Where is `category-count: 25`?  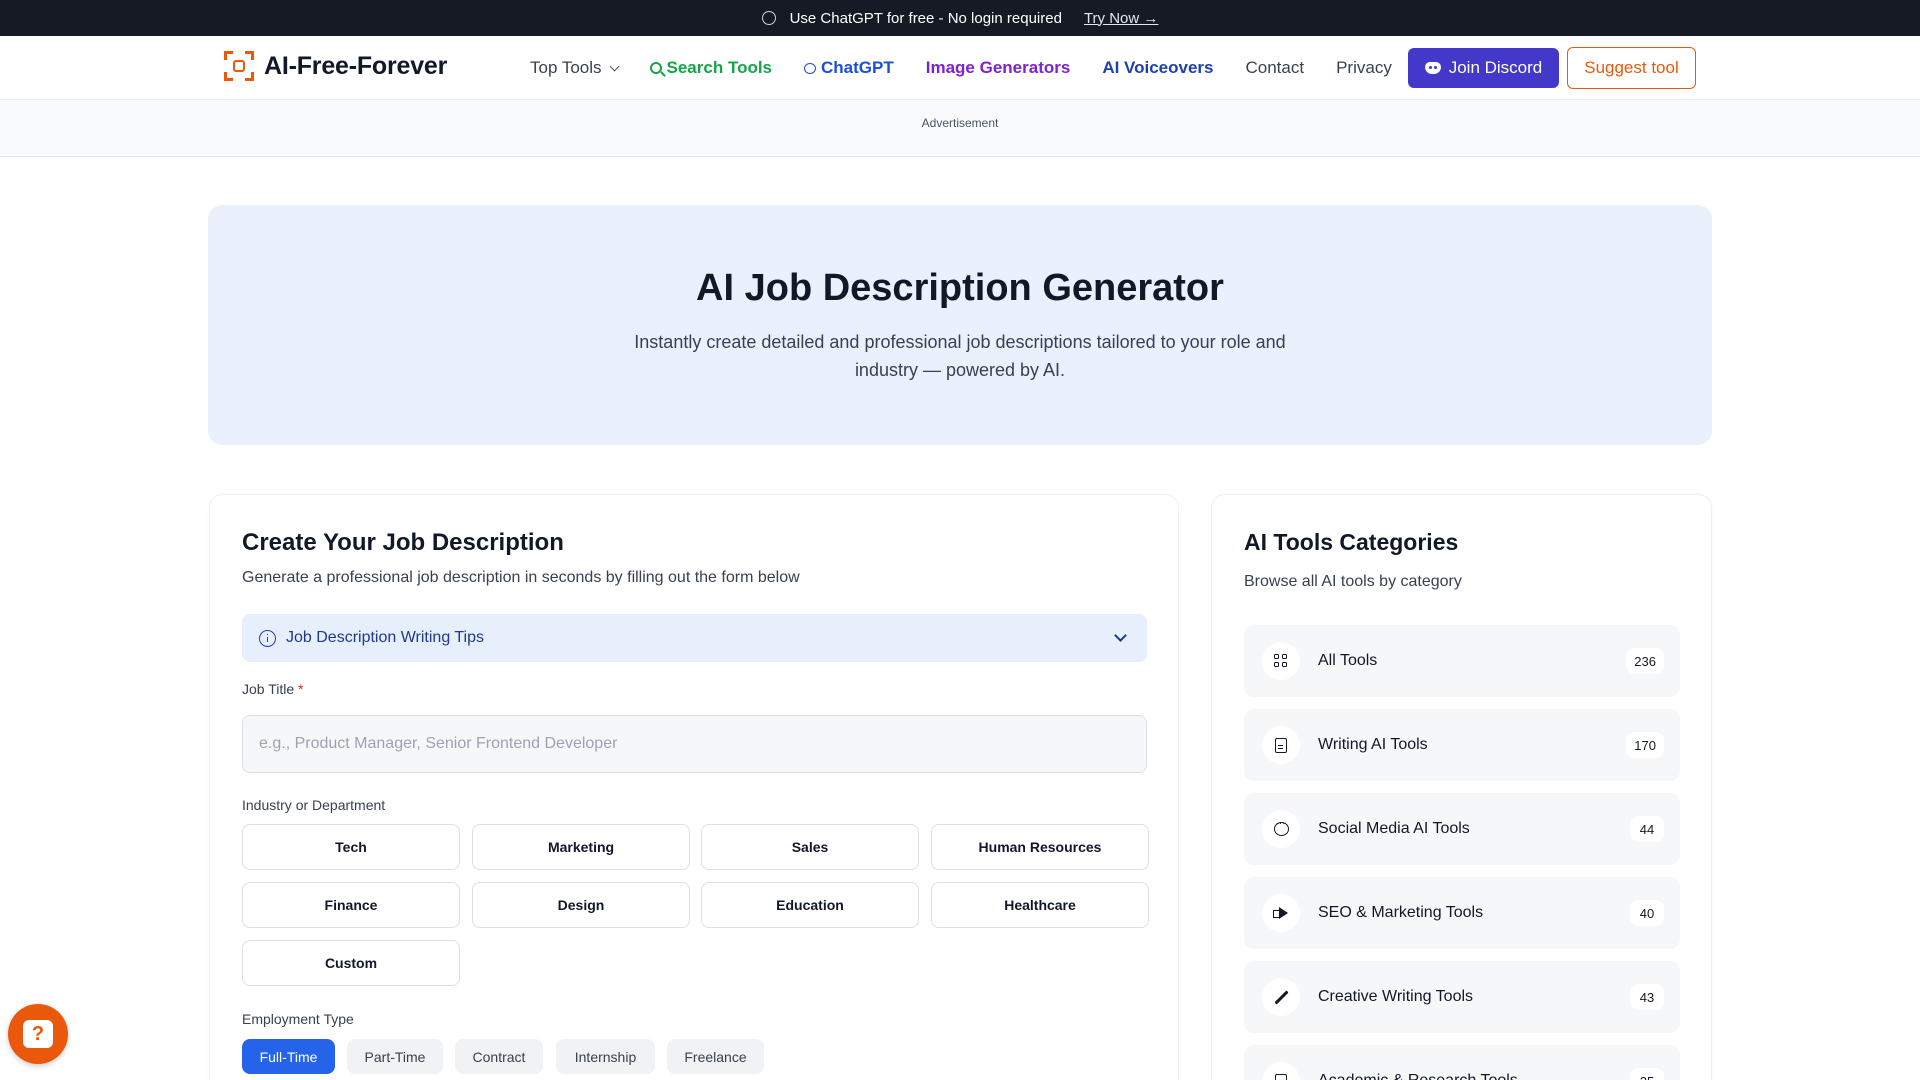
category-count: 25 is located at coordinates (1647, 1074).